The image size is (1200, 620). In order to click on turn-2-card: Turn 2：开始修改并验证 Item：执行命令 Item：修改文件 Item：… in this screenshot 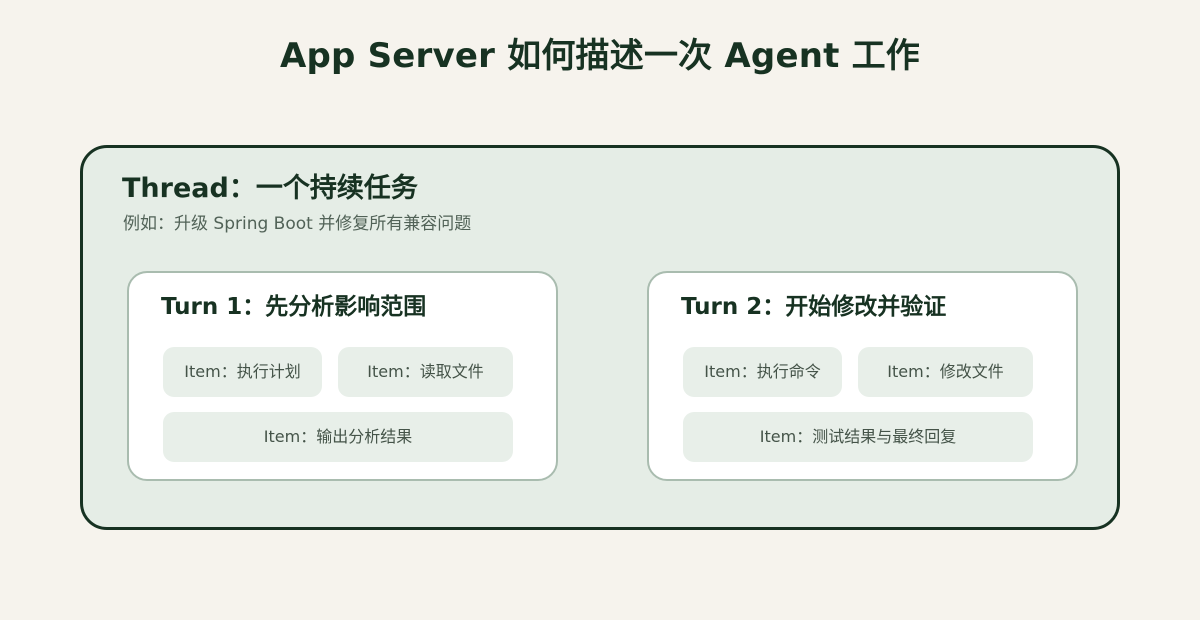, I will do `click(862, 376)`.